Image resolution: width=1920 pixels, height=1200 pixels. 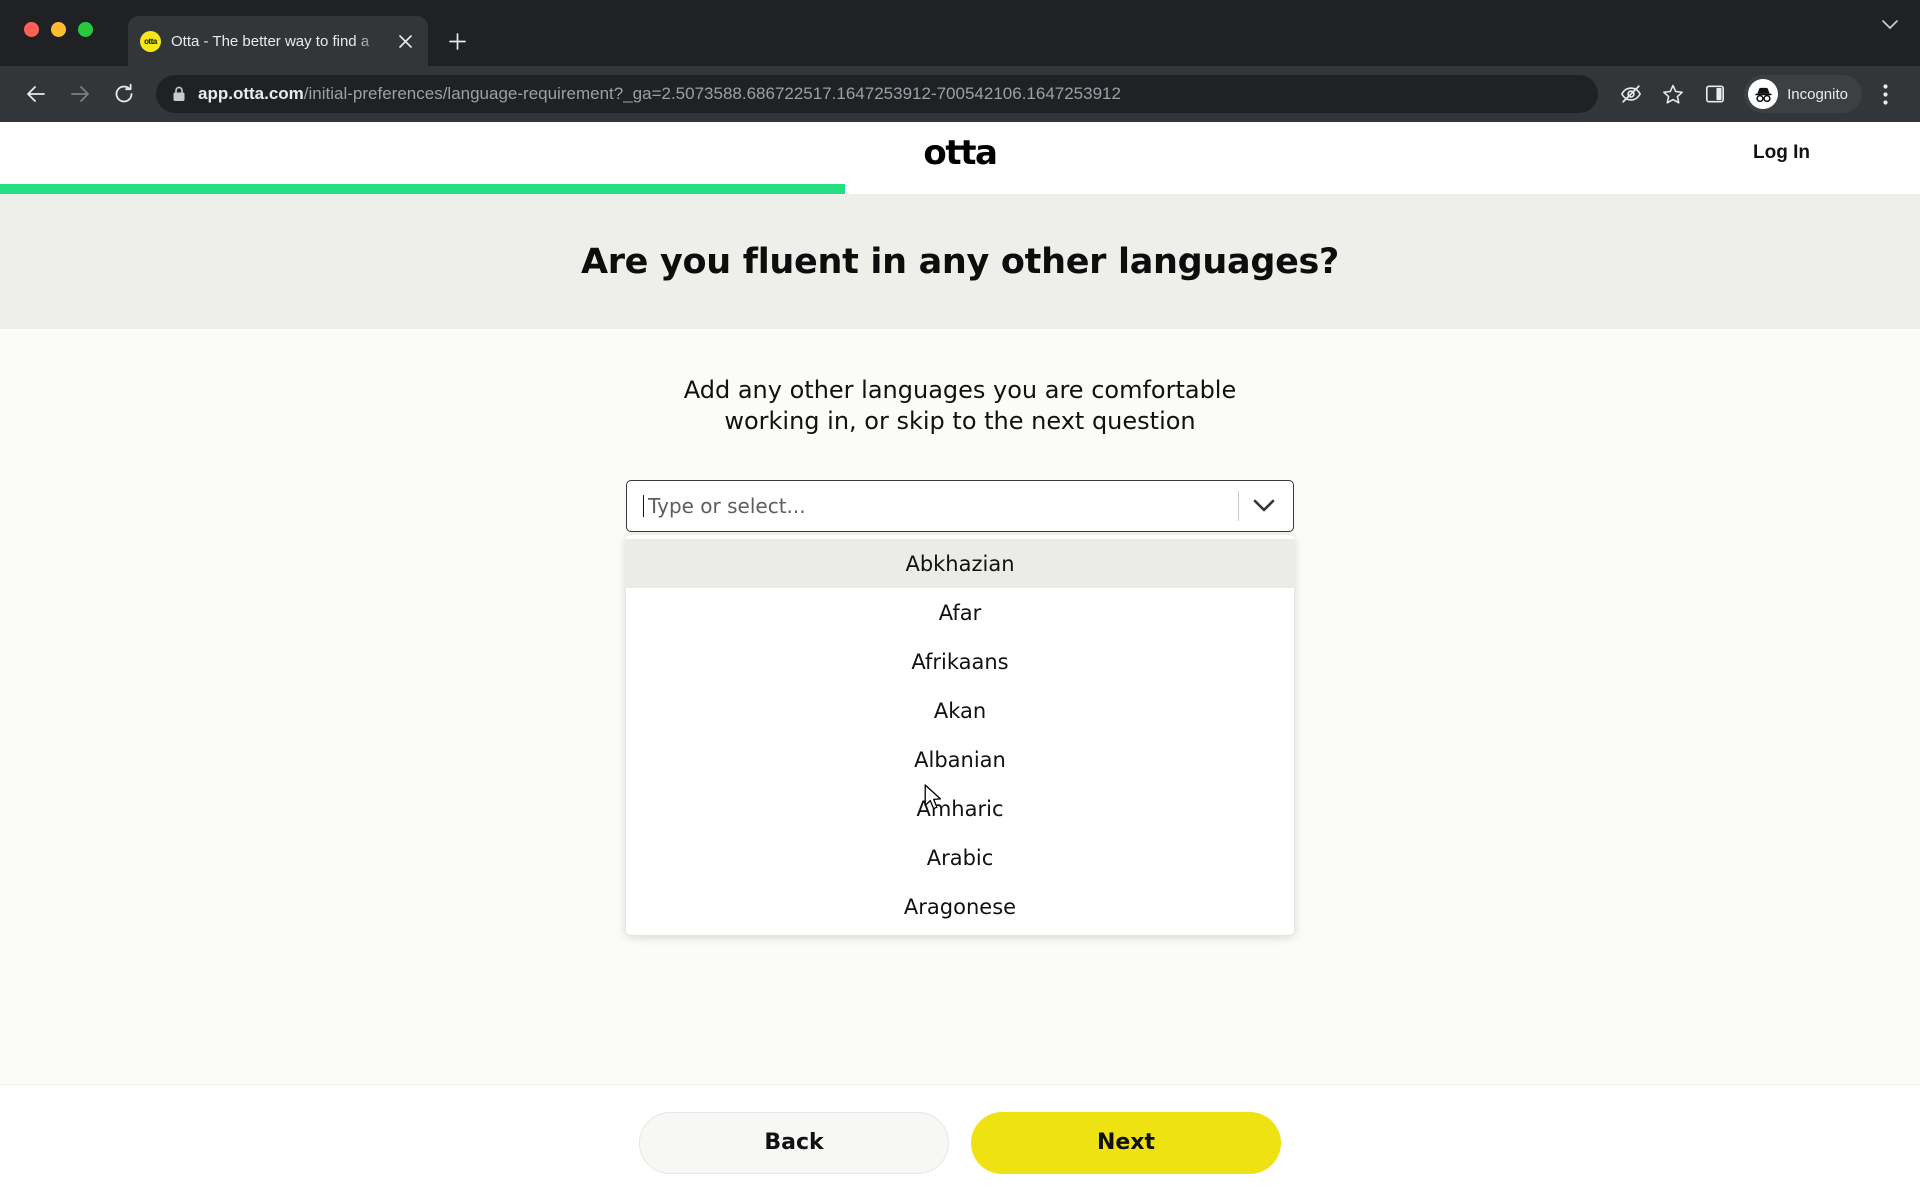 I want to click on browser-tab: otta Otta - The better way to find a, so click(x=278, y=41).